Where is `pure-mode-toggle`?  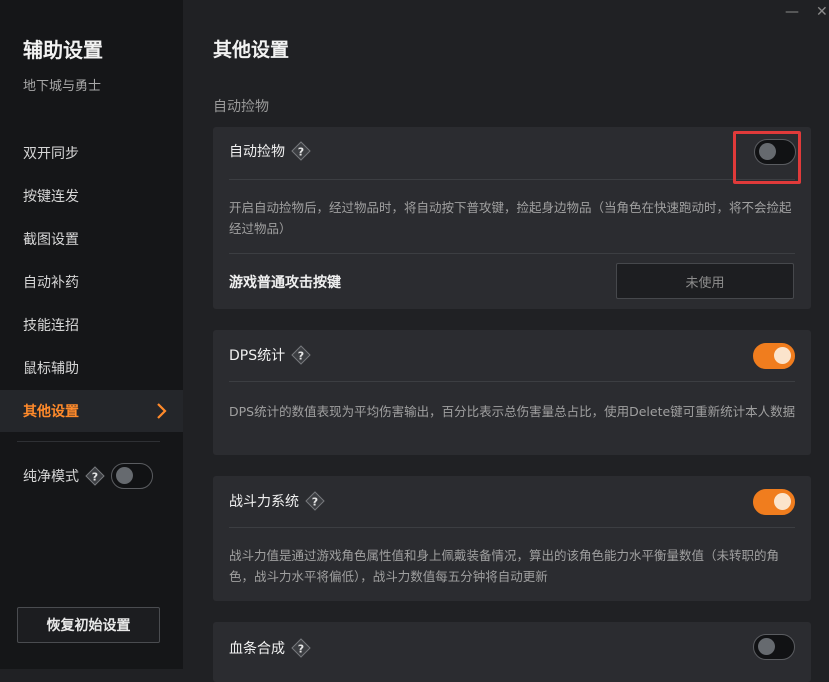 pure-mode-toggle is located at coordinates (132, 476).